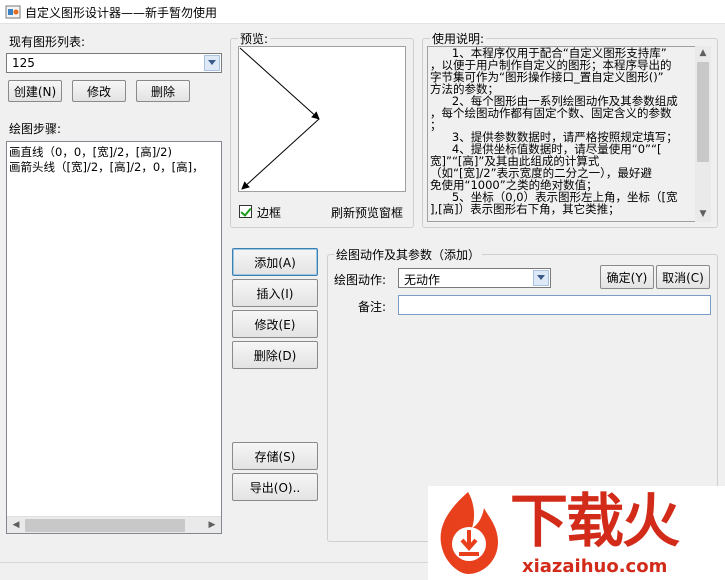  I want to click on modify-step-button: 修改(E), so click(275, 324).